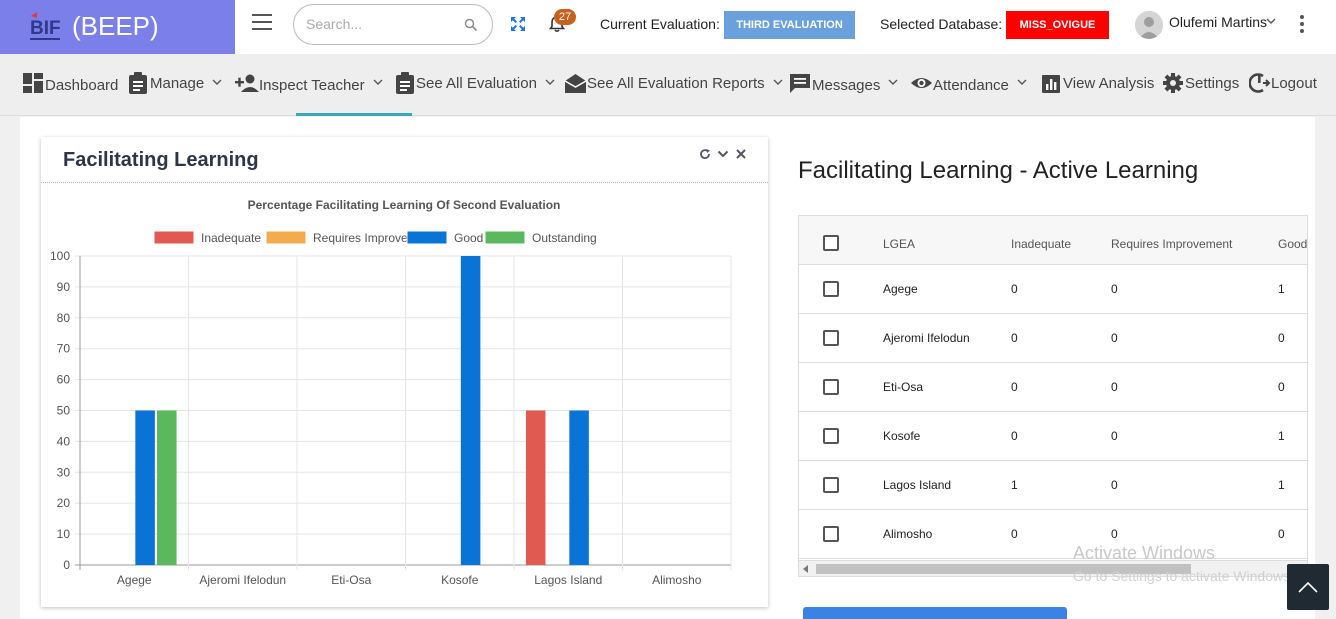  I want to click on brand-logo: BIF, so click(45, 26).